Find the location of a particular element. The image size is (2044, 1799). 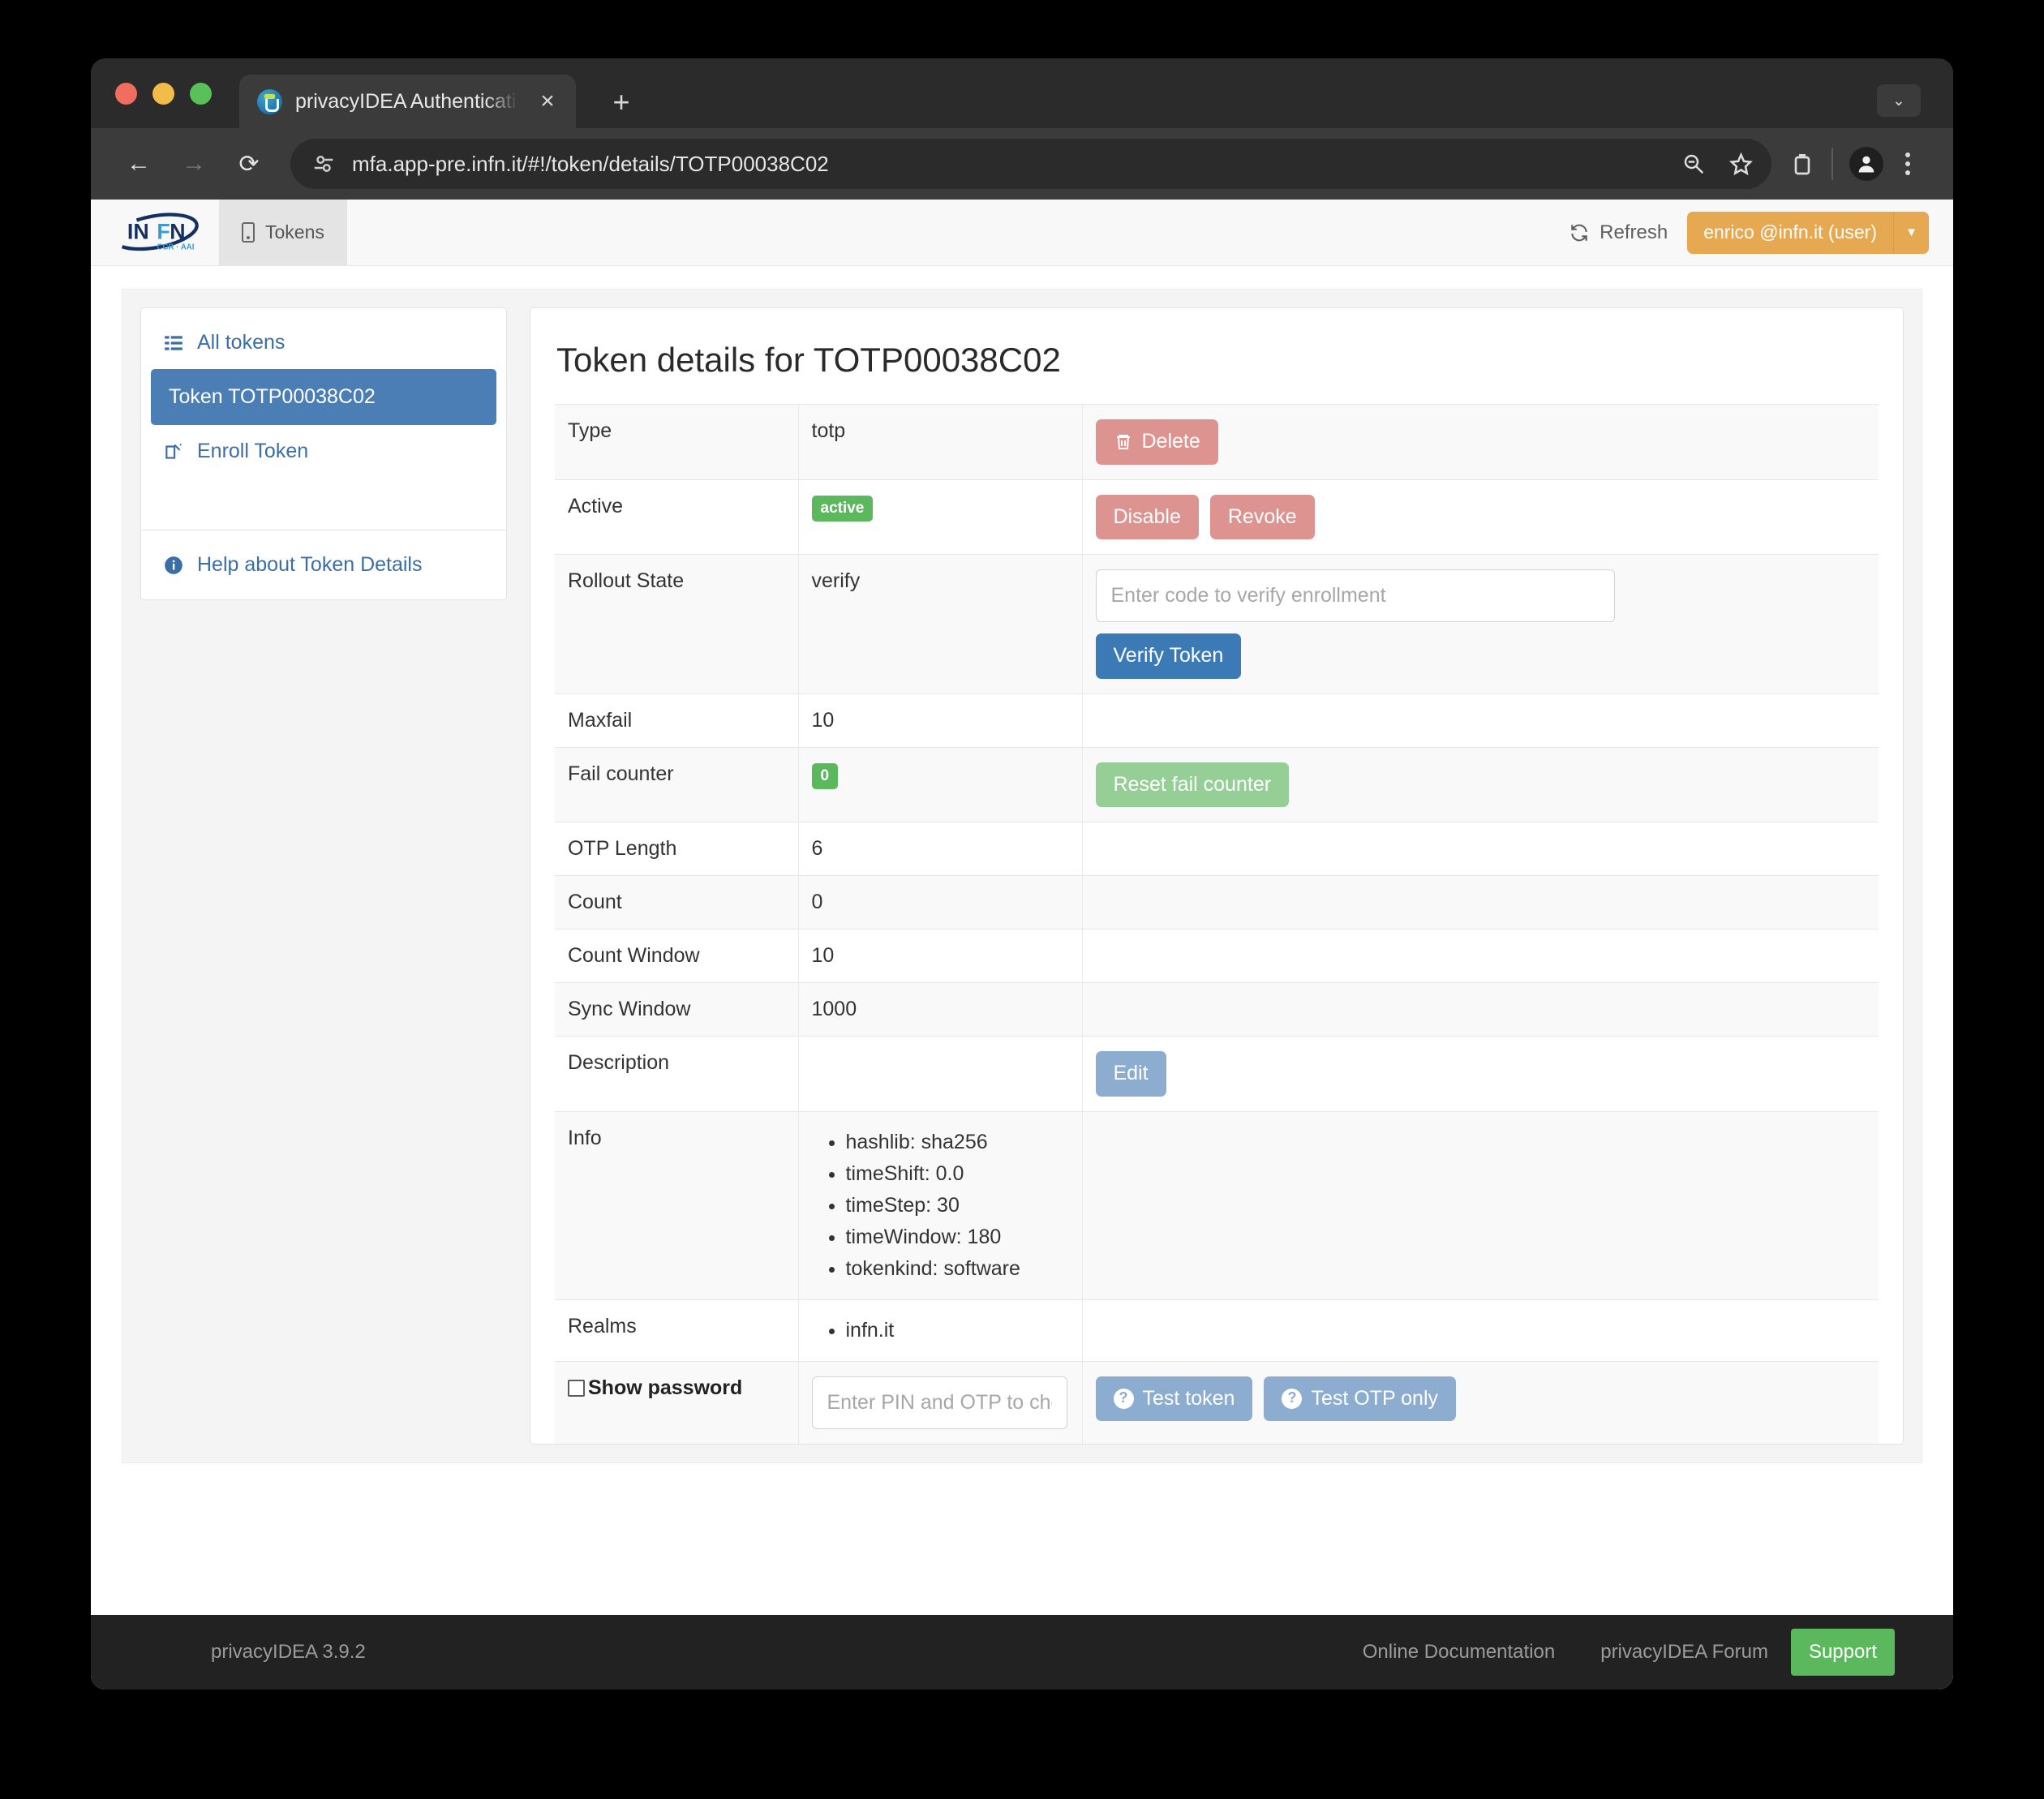

version-label: privacyIDEA 3.9.2 is located at coordinates (289, 1652).